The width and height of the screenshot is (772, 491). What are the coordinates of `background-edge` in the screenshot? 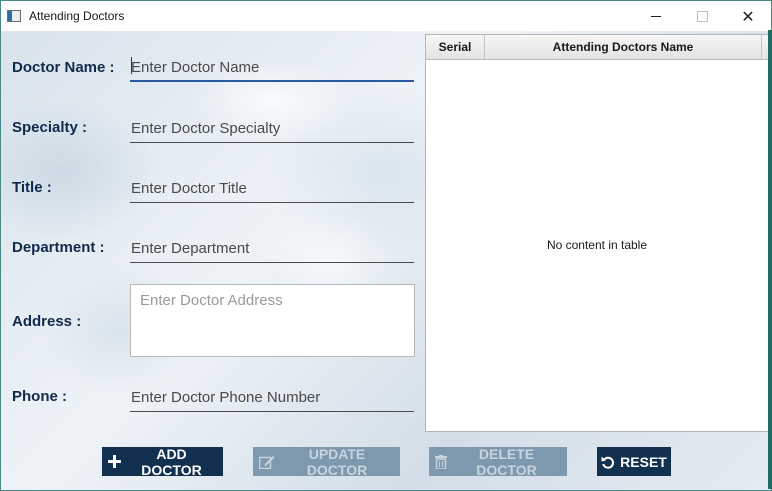 It's located at (770, 259).